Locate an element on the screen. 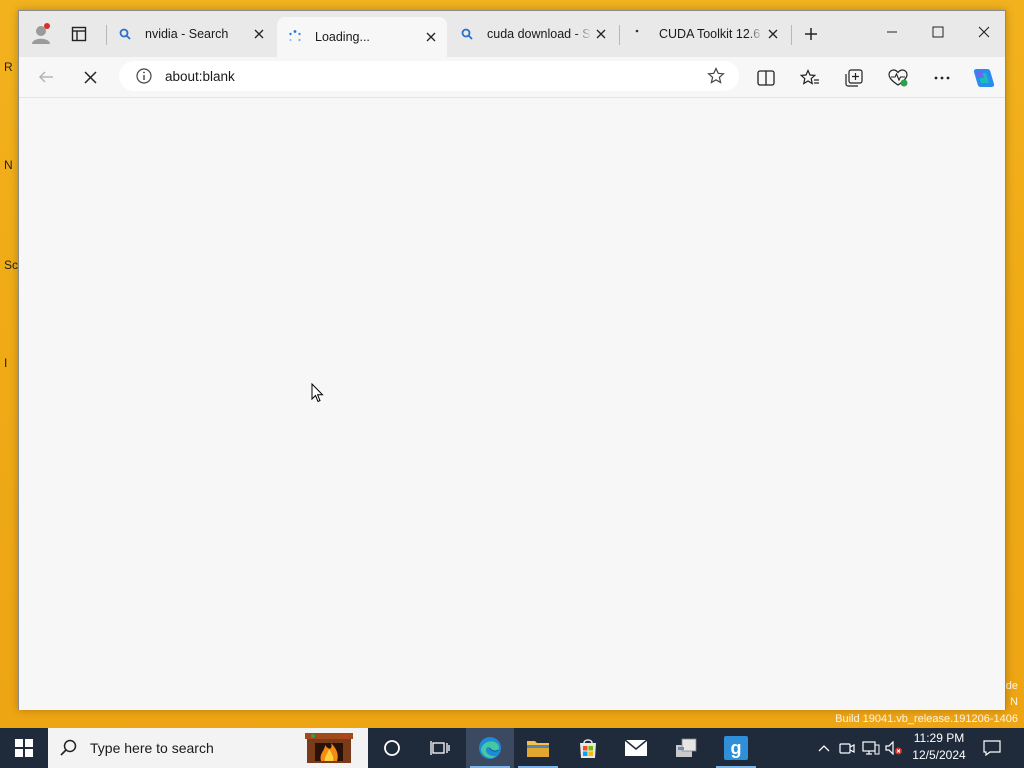 Image resolution: width=1024 pixels, height=768 pixels. more-options-icon is located at coordinates (942, 78).